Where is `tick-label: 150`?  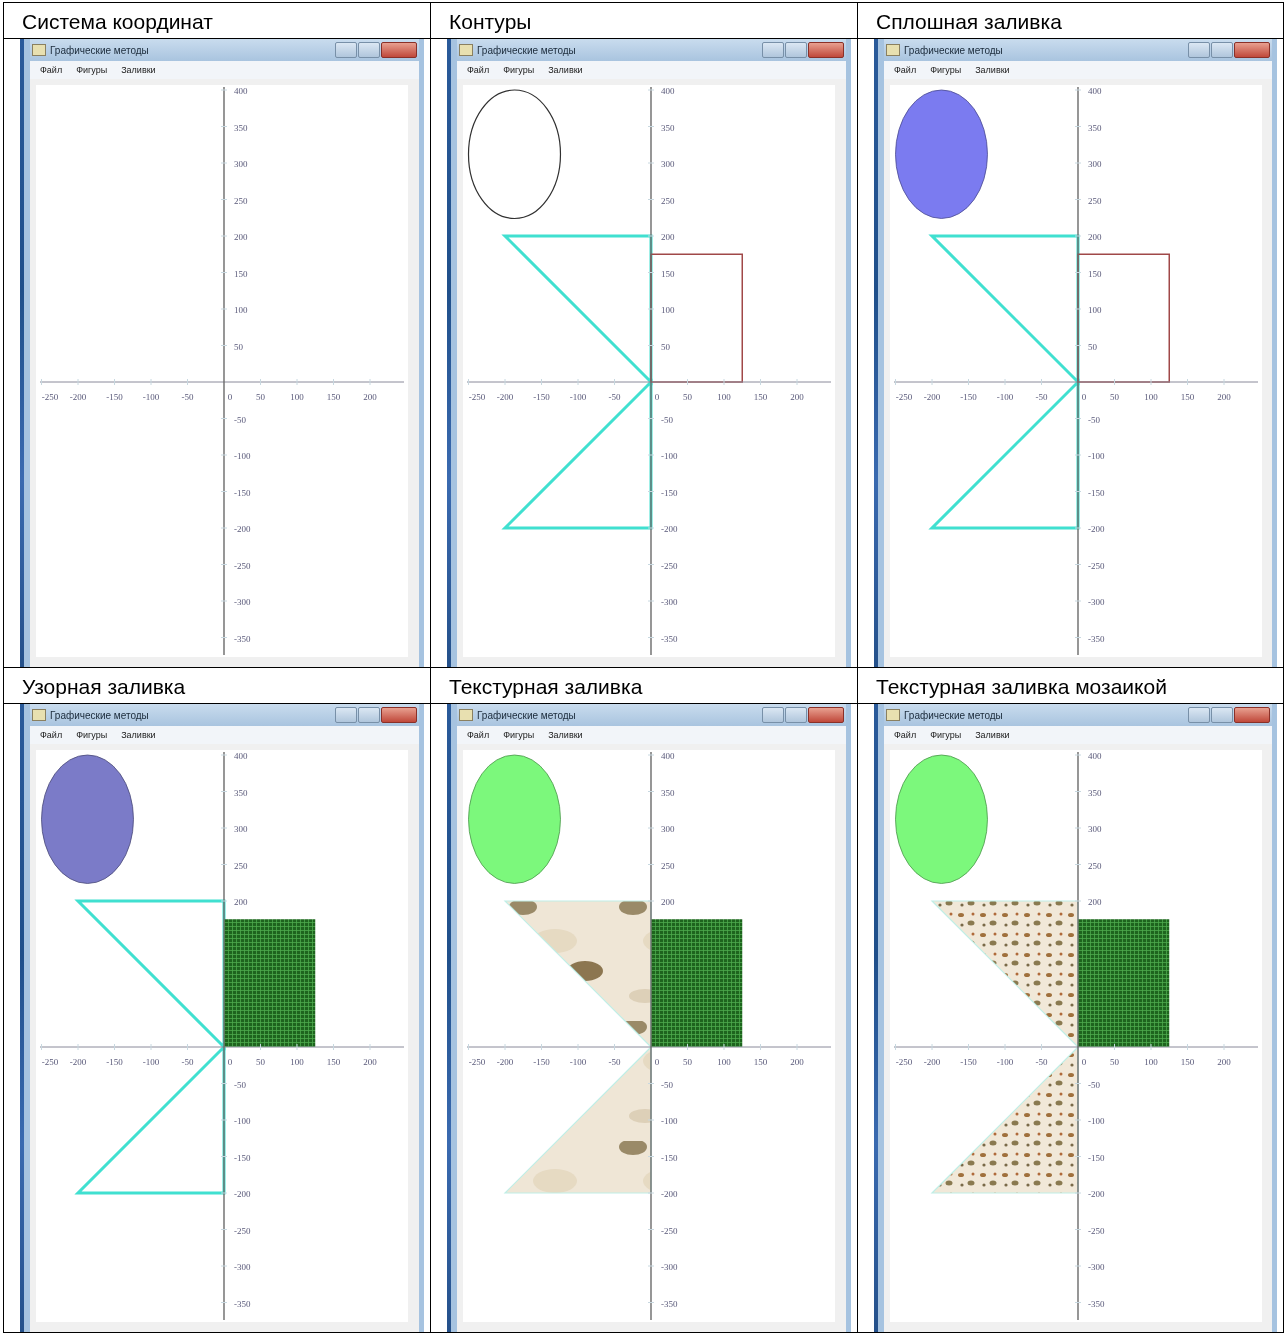 tick-label: 150 is located at coordinates (333, 397).